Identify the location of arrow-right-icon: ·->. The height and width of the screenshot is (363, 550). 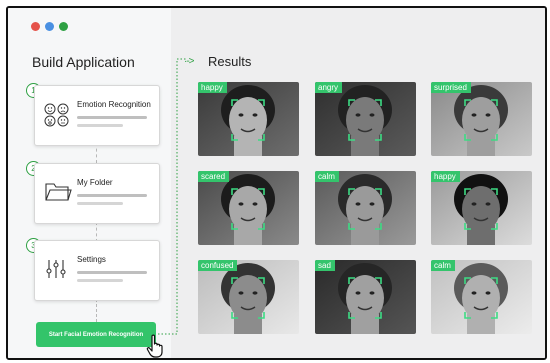
(189, 61).